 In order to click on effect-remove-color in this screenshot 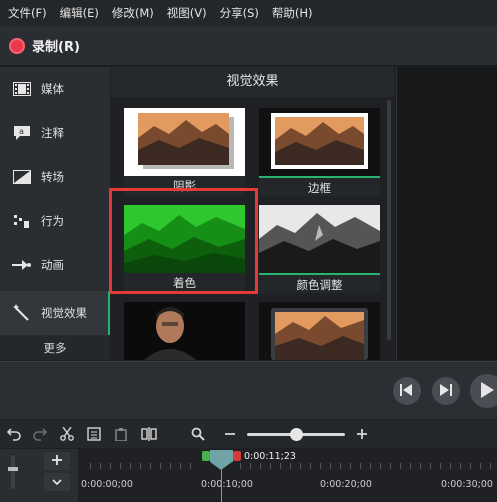, I will do `click(184, 331)`.